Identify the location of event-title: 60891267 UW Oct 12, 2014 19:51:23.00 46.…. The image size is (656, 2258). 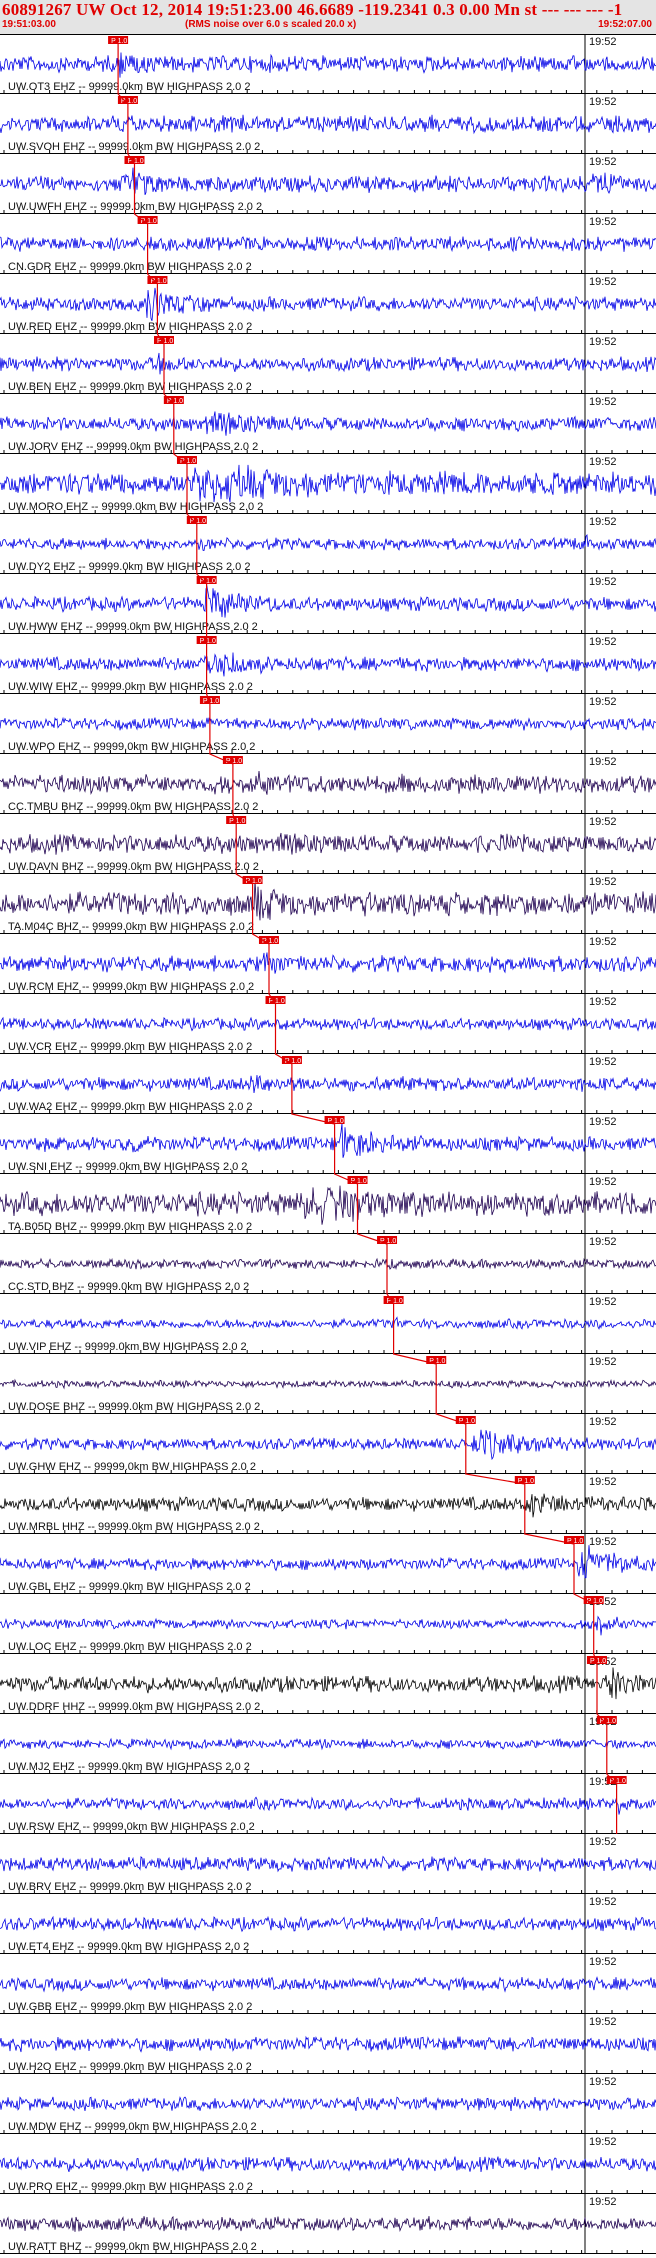
(312, 9).